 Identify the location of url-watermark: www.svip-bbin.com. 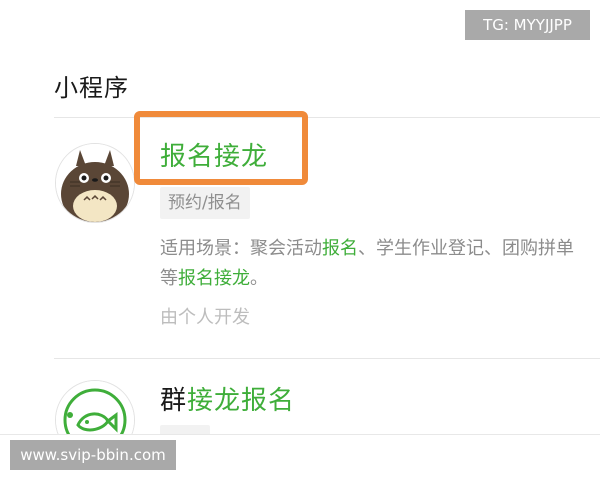
(93, 455).